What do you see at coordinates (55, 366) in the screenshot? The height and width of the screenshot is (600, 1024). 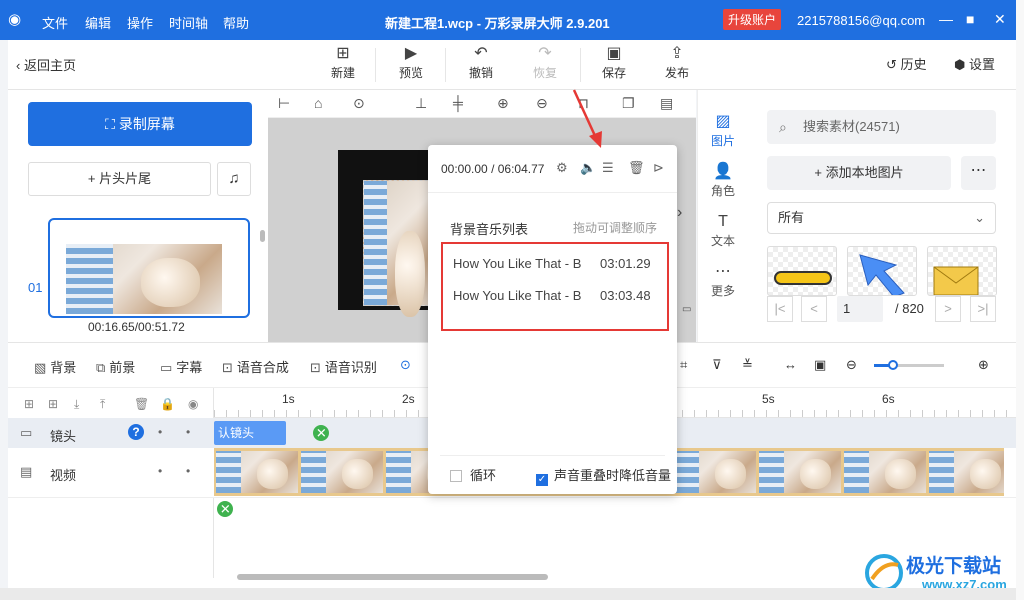 I see `background-button: ▧ 背景` at bounding box center [55, 366].